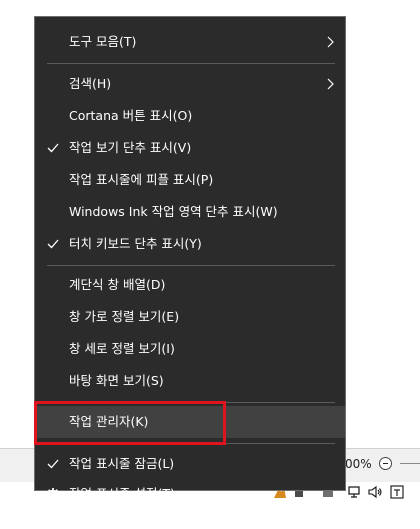 The width and height of the screenshot is (420, 529). I want to click on menu-item-side-by-side-windows: 창 세로 정렬 보기(I), so click(190, 349).